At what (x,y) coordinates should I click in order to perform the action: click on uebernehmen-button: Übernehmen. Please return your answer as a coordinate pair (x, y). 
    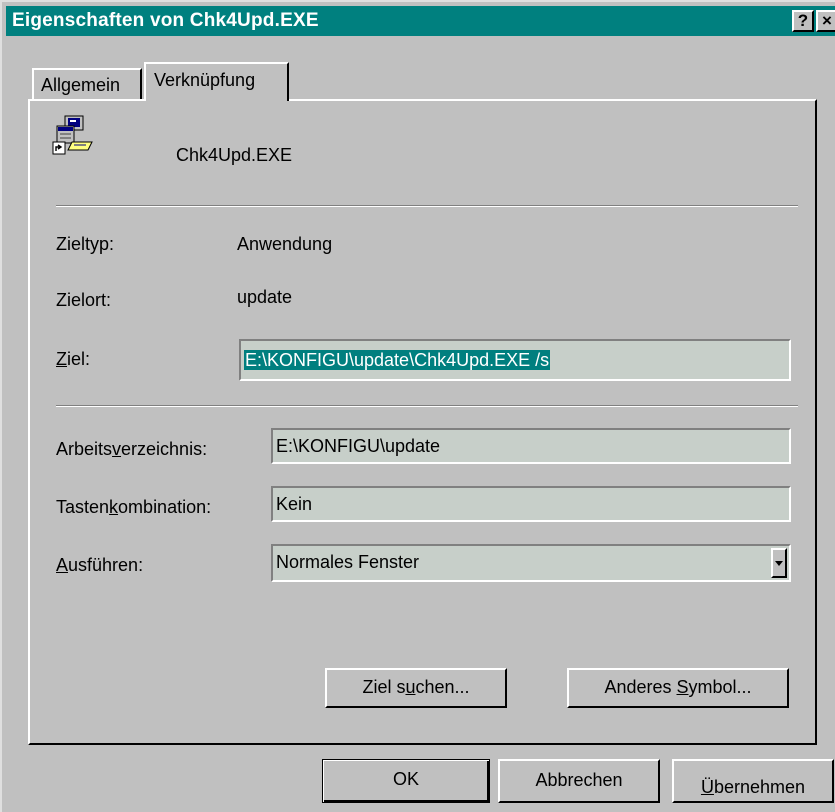
    Looking at the image, I should click on (753, 781).